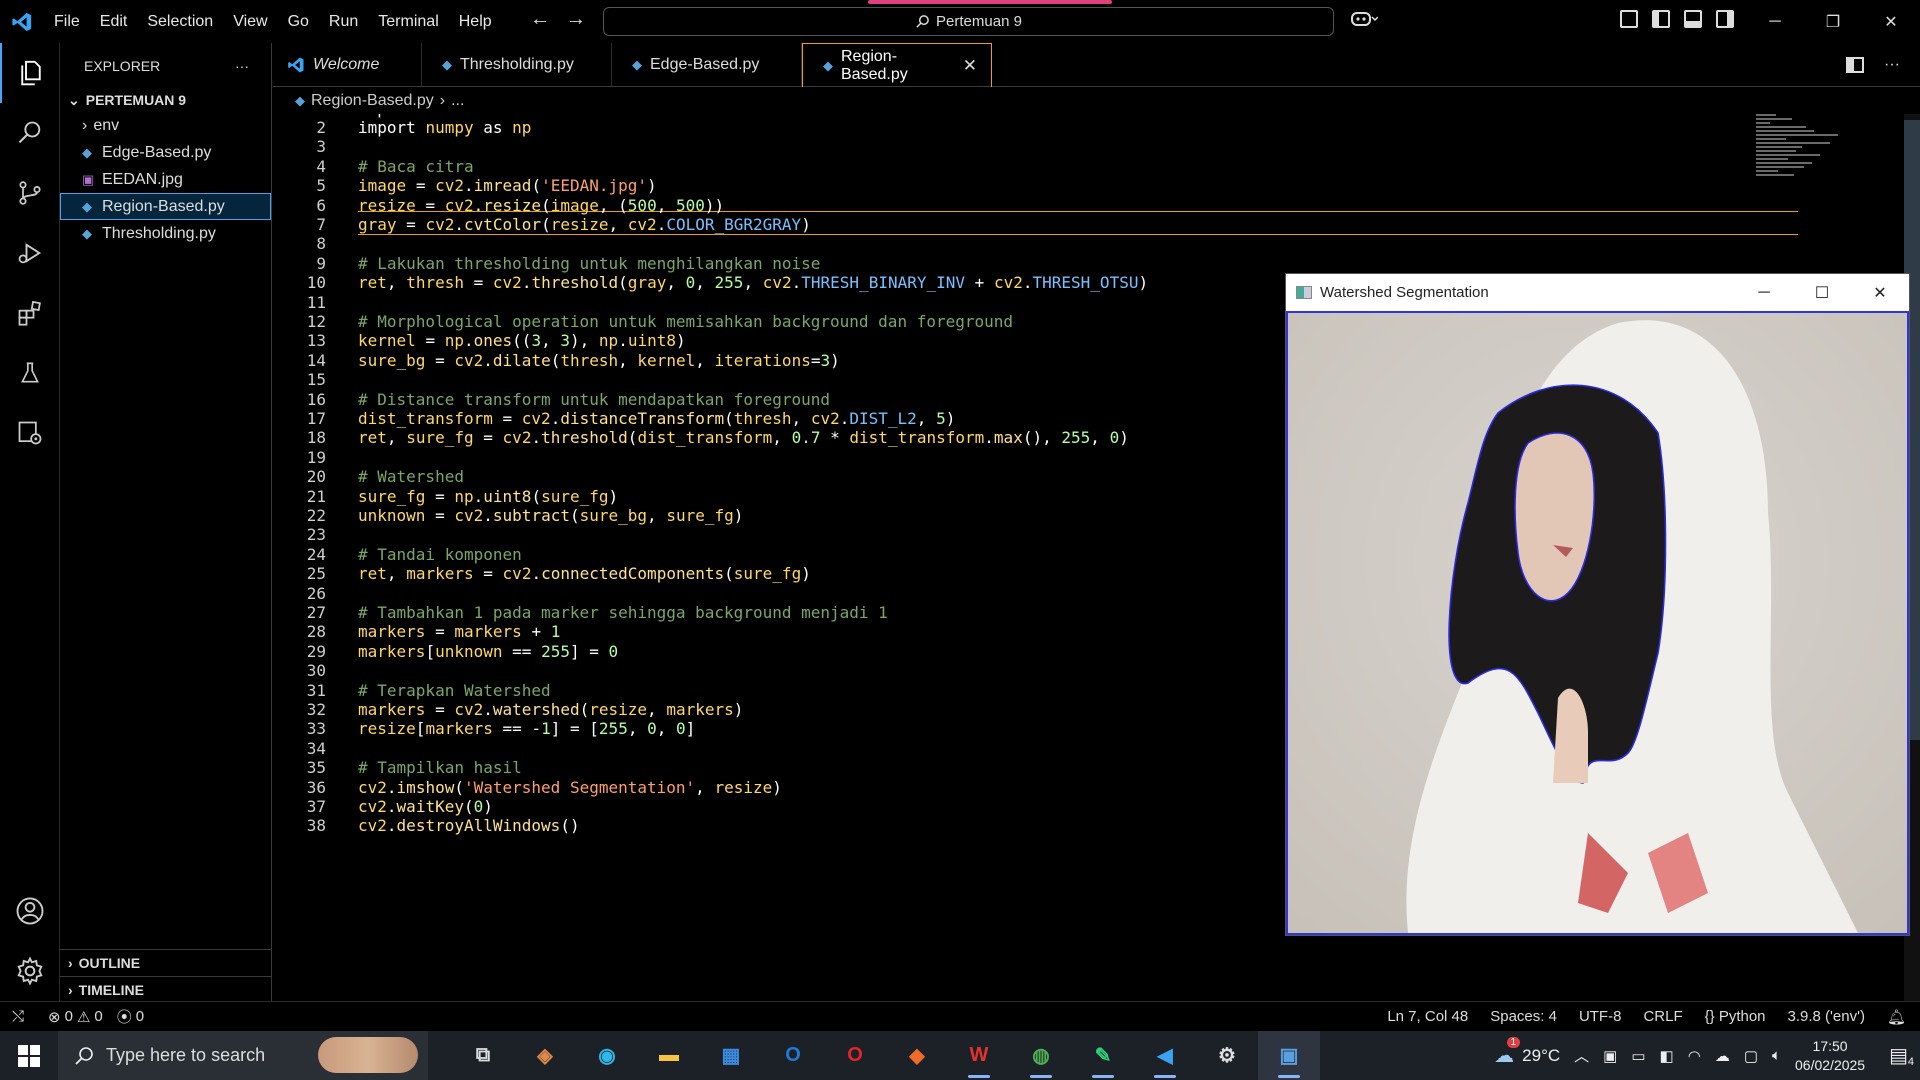 The image size is (1920, 1080). What do you see at coordinates (1427, 1016) in the screenshot?
I see `cursor-position: Ln 7, Col 48` at bounding box center [1427, 1016].